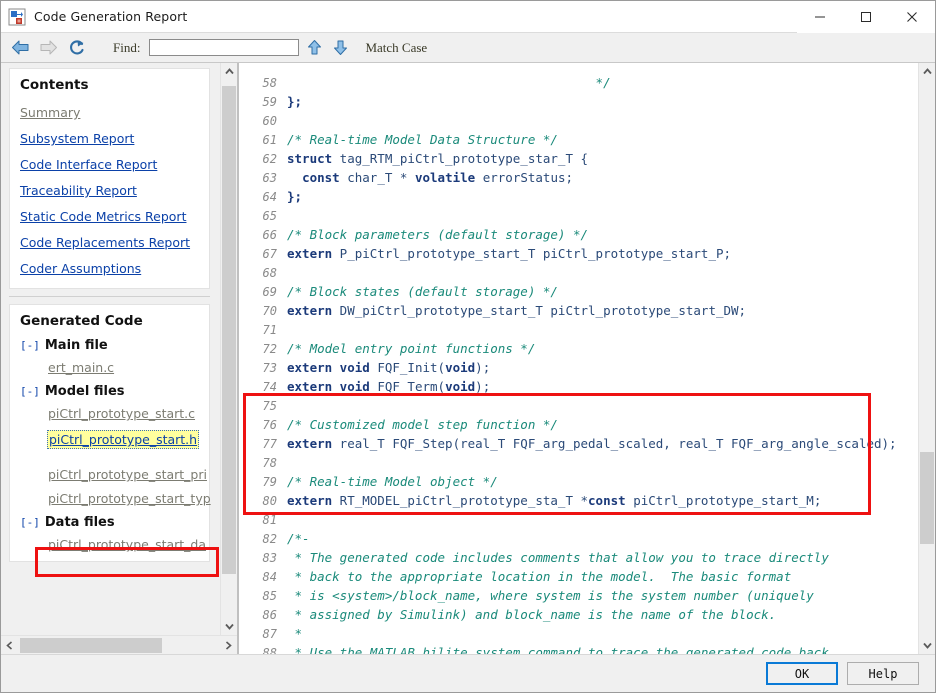 Image resolution: width=936 pixels, height=693 pixels. Describe the element at coordinates (123, 413) in the screenshot. I see `file-link-pictrl-prototype-start-c: piCtrl_prototype_start.c` at that location.